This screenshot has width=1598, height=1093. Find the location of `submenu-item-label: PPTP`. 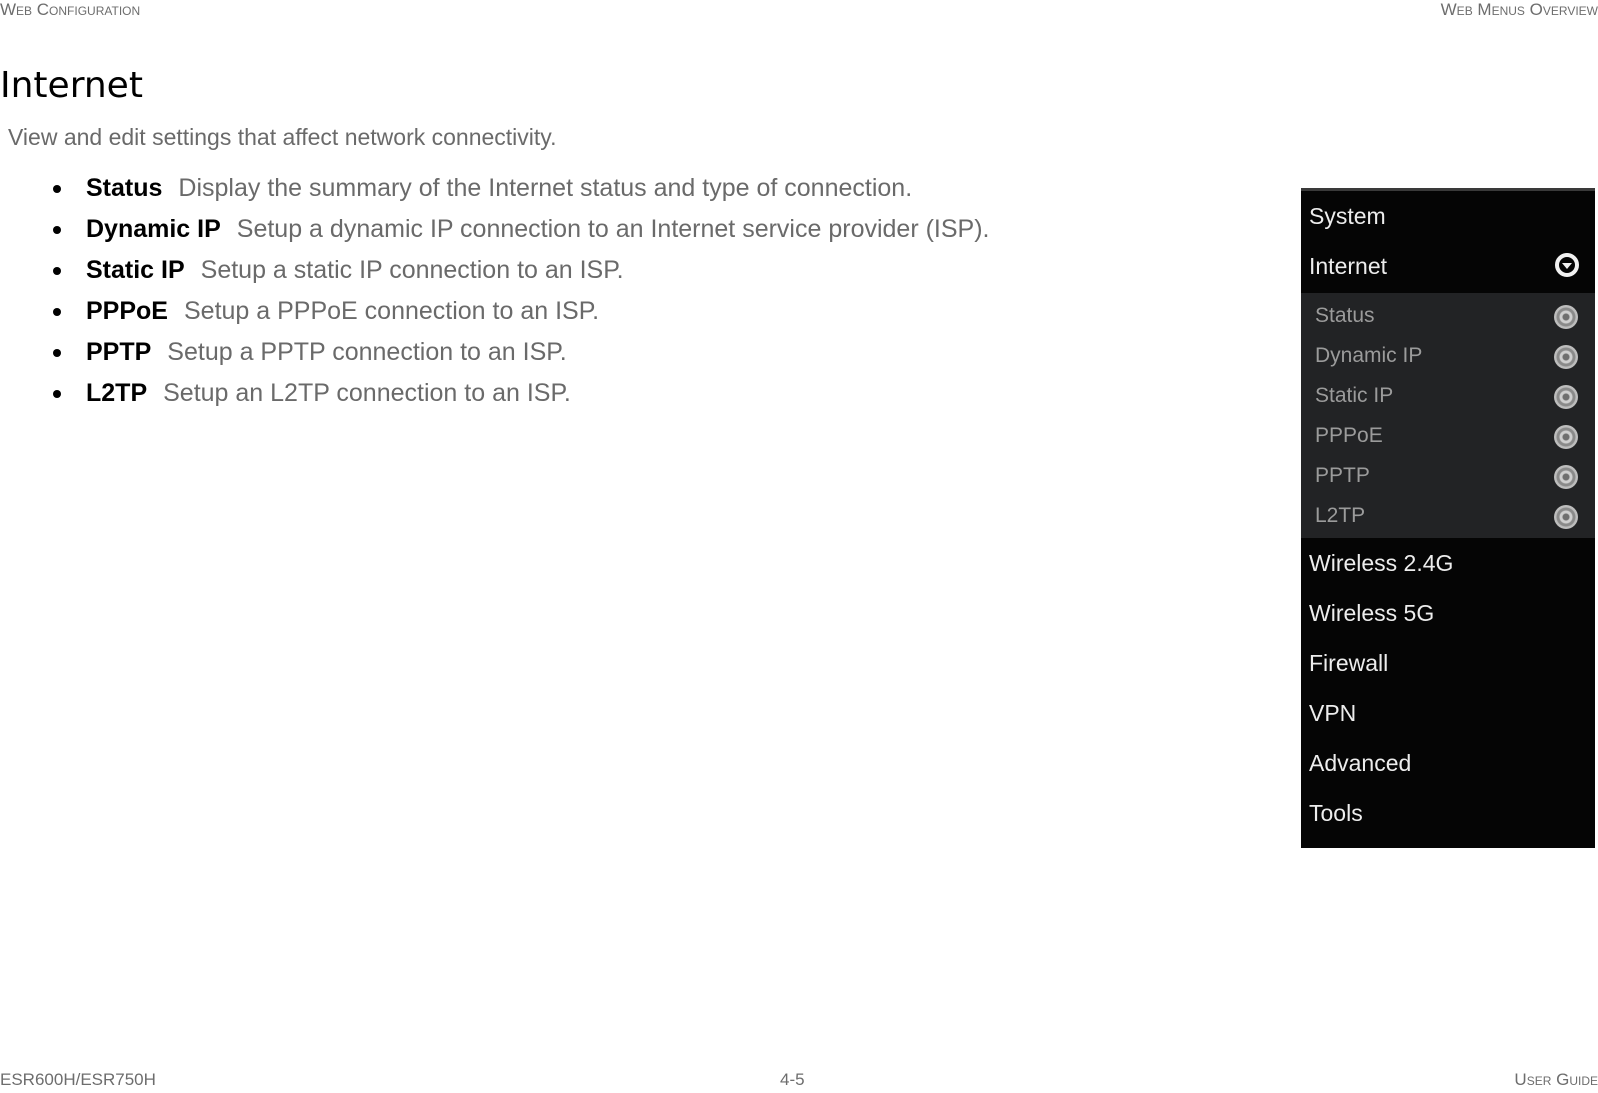

submenu-item-label: PPTP is located at coordinates (1342, 475).